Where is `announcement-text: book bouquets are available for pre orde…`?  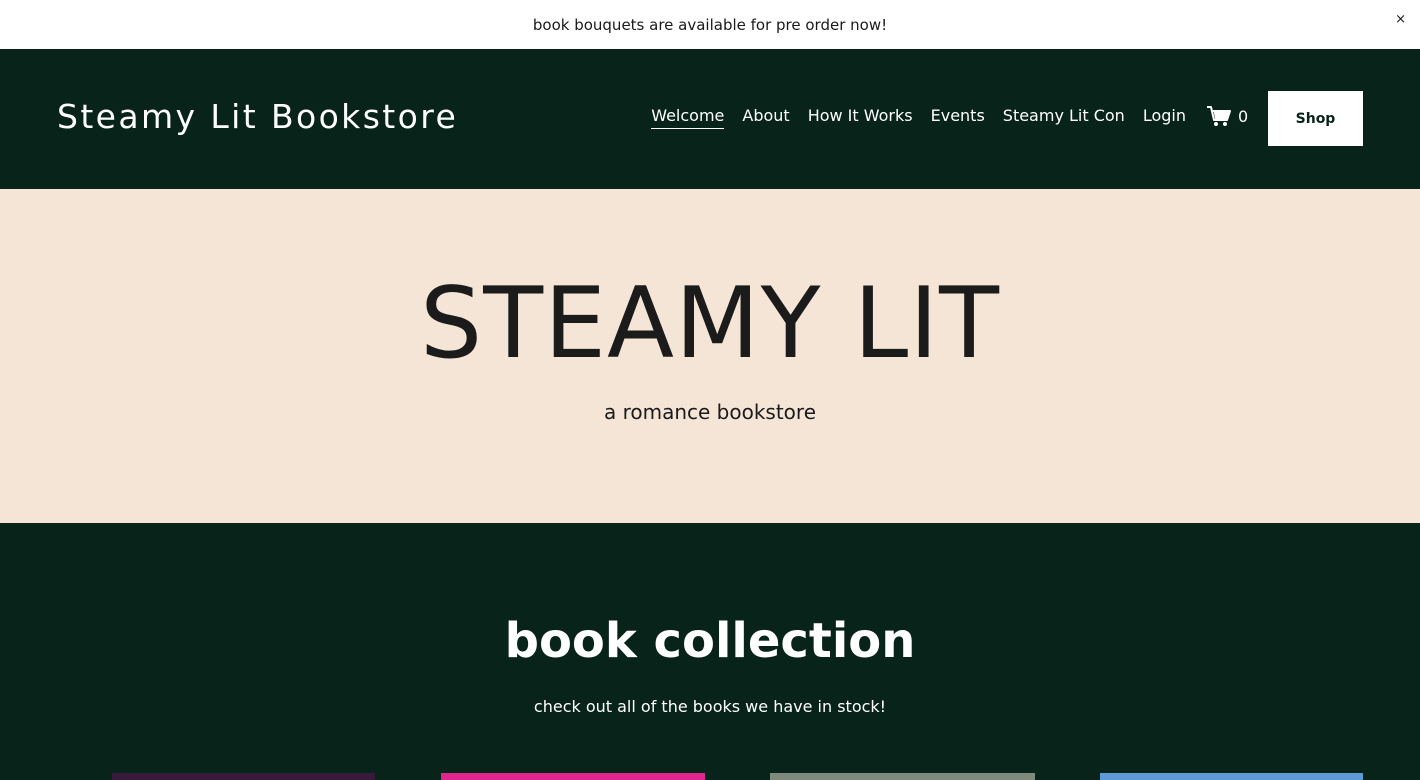 announcement-text: book bouquets are available for pre orde… is located at coordinates (710, 24).